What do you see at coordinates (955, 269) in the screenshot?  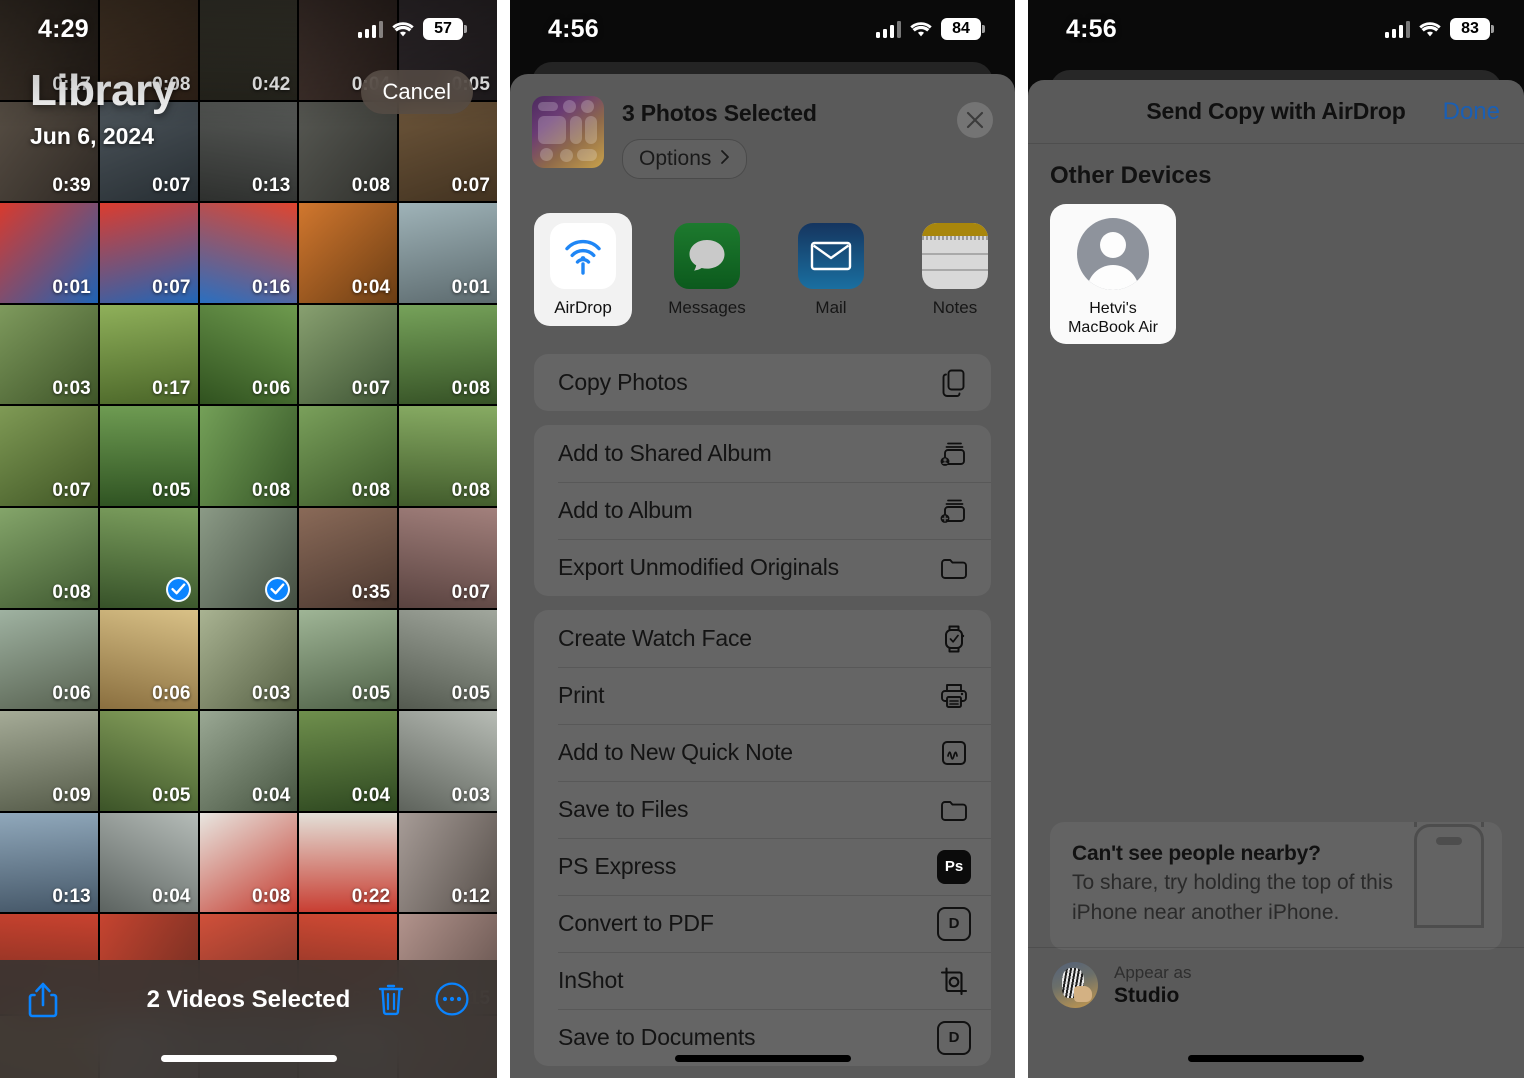 I see `share-app-notes: Notes` at bounding box center [955, 269].